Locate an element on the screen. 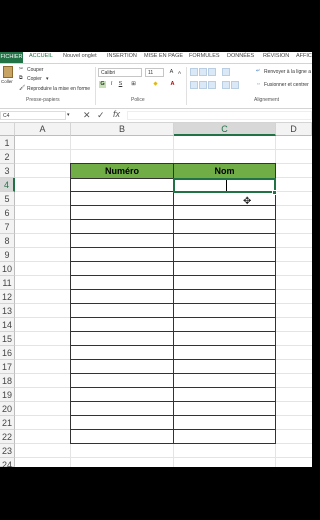 The height and width of the screenshot is (520, 320). row-header: 12 is located at coordinates (7, 297).